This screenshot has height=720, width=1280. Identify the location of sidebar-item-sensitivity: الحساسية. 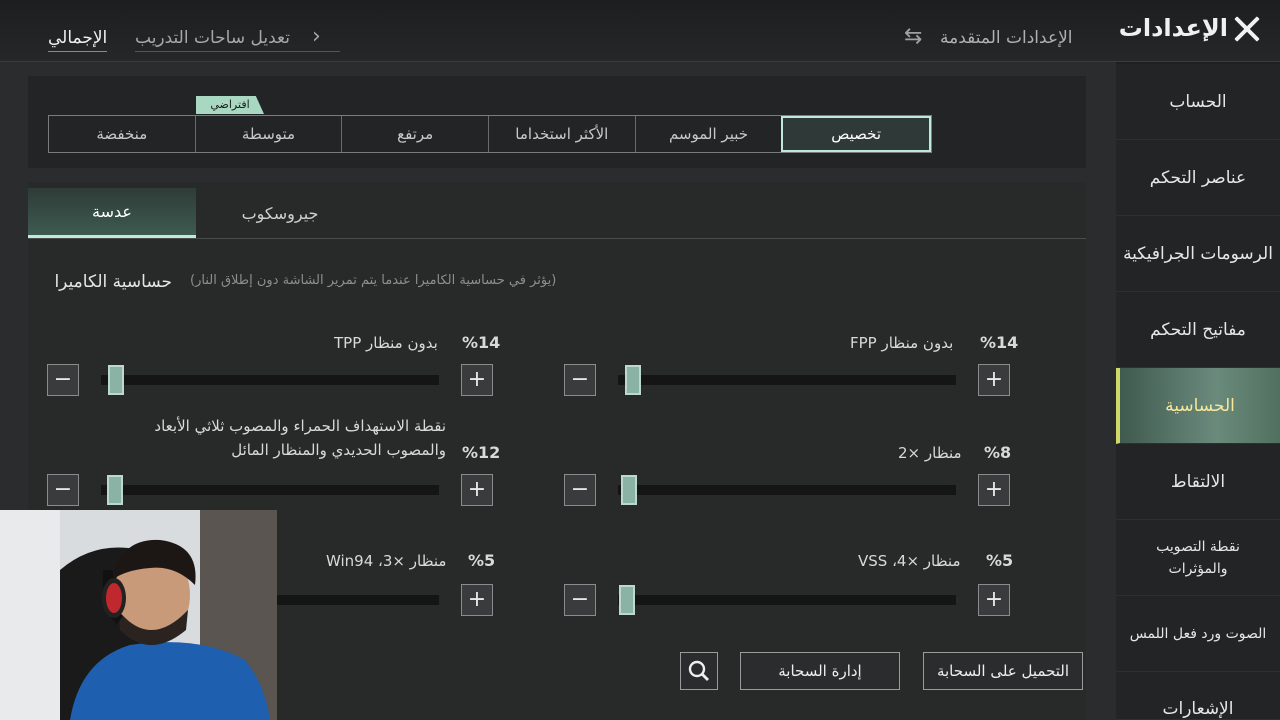
(1198, 406).